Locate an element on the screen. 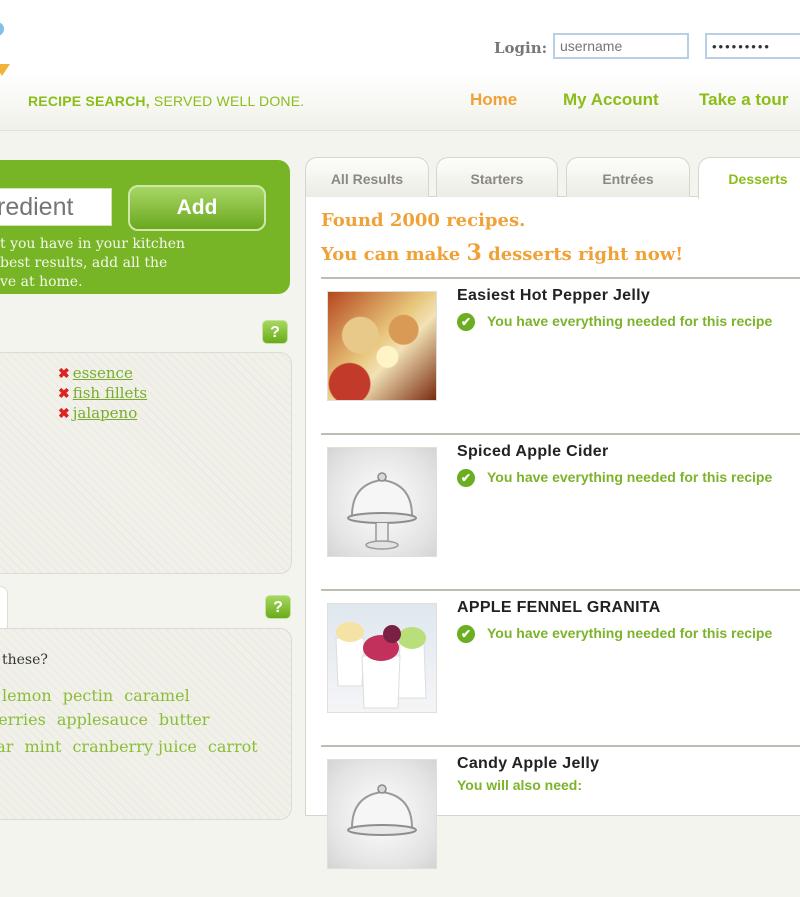  can-make-prefix: You can make is located at coordinates (394, 254).